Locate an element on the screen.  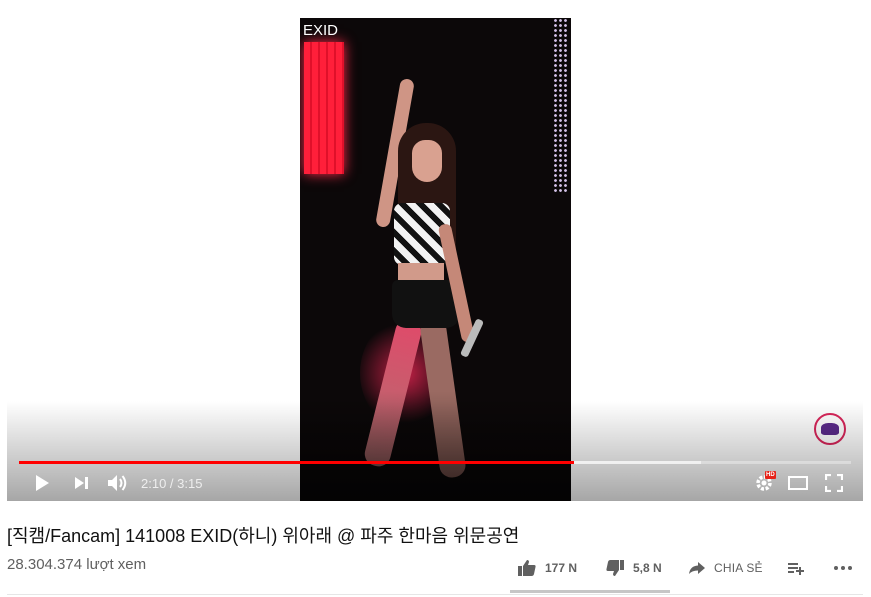
stage-light-dots is located at coordinates (561, 105).